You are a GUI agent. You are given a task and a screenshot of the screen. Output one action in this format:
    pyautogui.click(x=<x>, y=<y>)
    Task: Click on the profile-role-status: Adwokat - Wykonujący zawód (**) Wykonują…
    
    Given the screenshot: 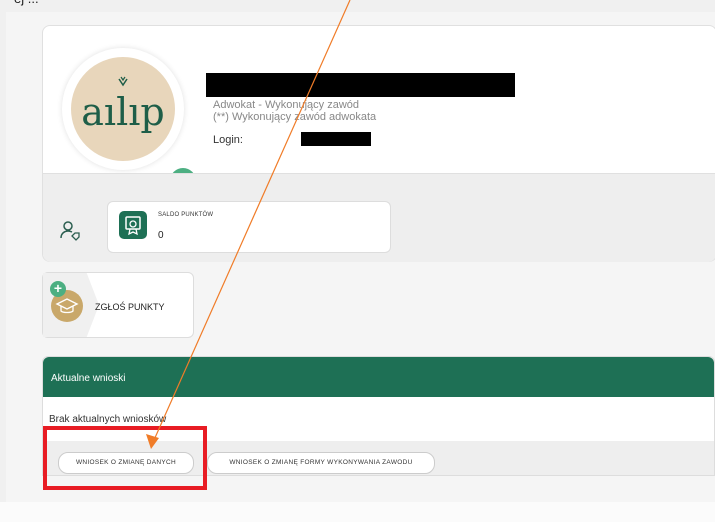 What is the action you would take?
    pyautogui.click(x=294, y=111)
    